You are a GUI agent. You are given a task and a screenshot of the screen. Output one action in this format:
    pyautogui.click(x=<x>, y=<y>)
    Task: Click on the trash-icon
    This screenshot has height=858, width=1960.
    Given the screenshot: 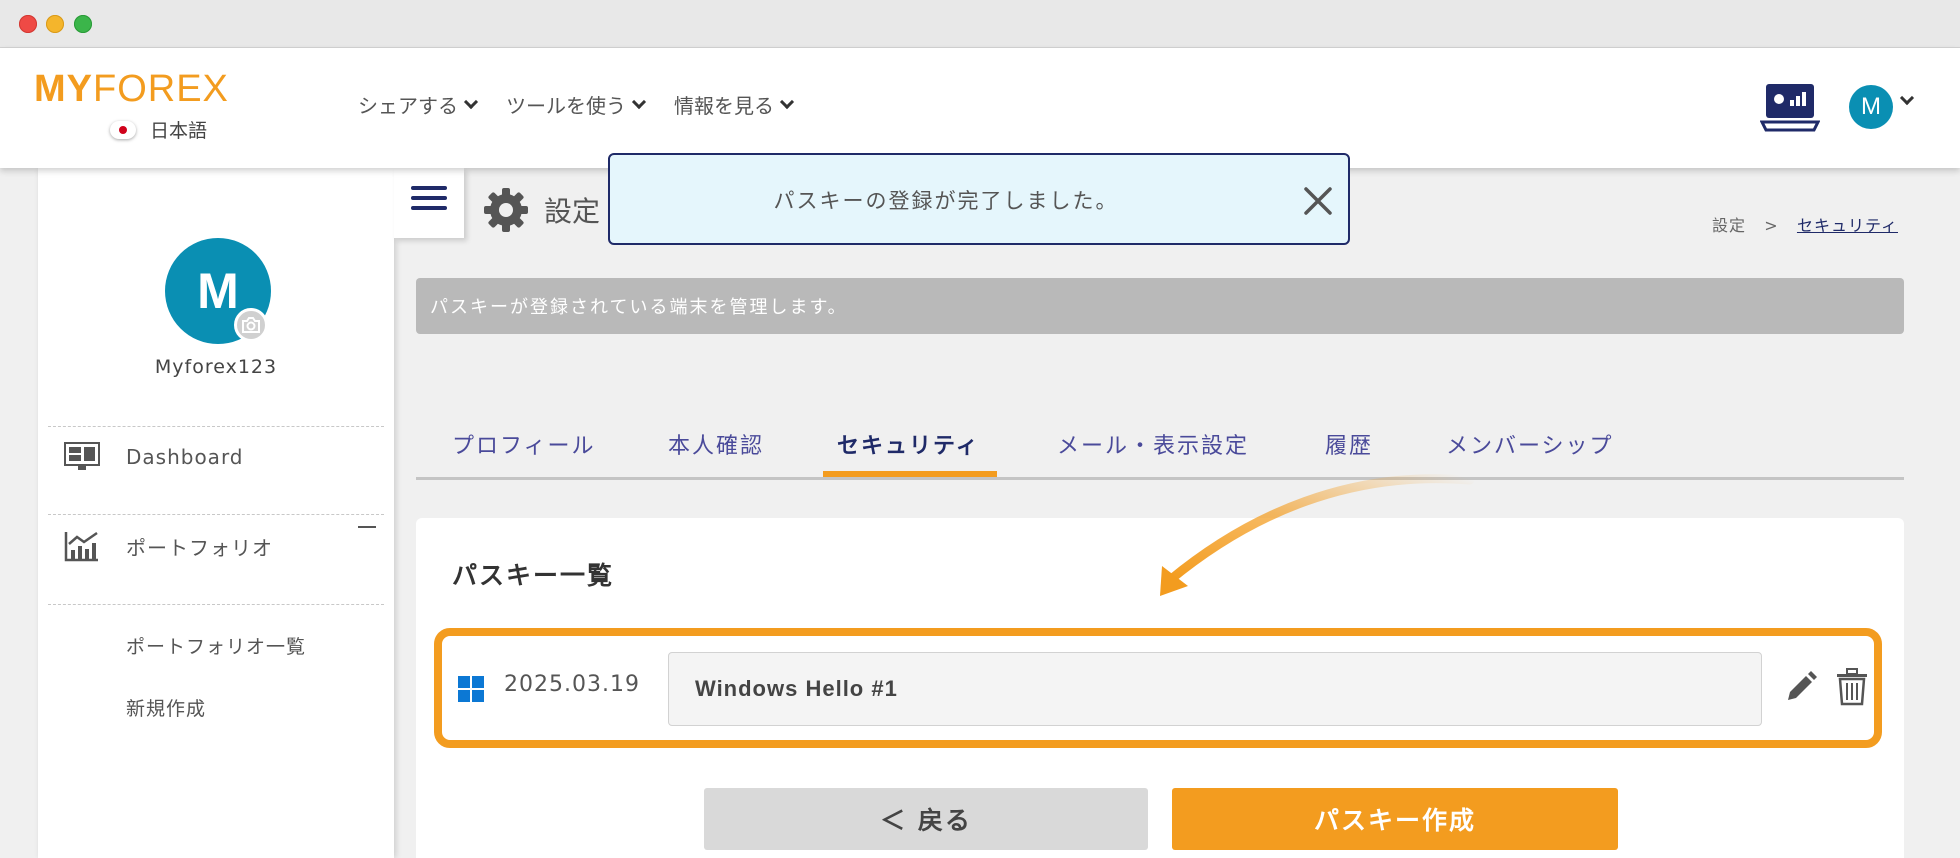 What is the action you would take?
    pyautogui.click(x=1852, y=687)
    